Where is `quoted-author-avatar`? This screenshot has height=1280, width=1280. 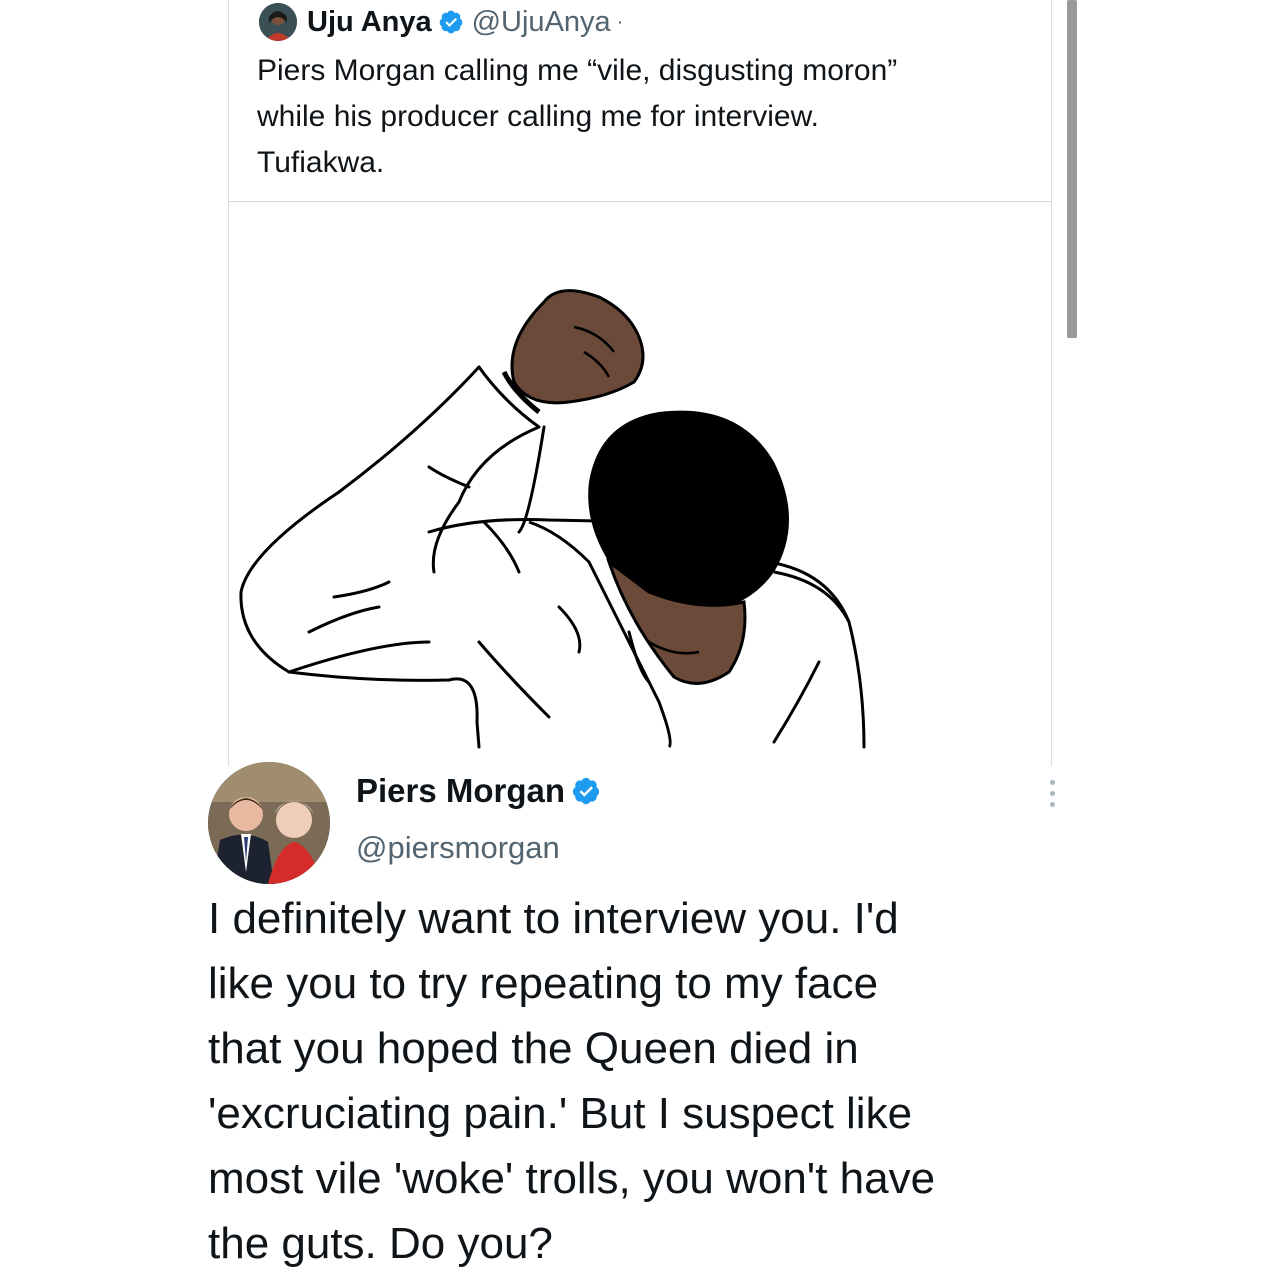 quoted-author-avatar is located at coordinates (278, 22).